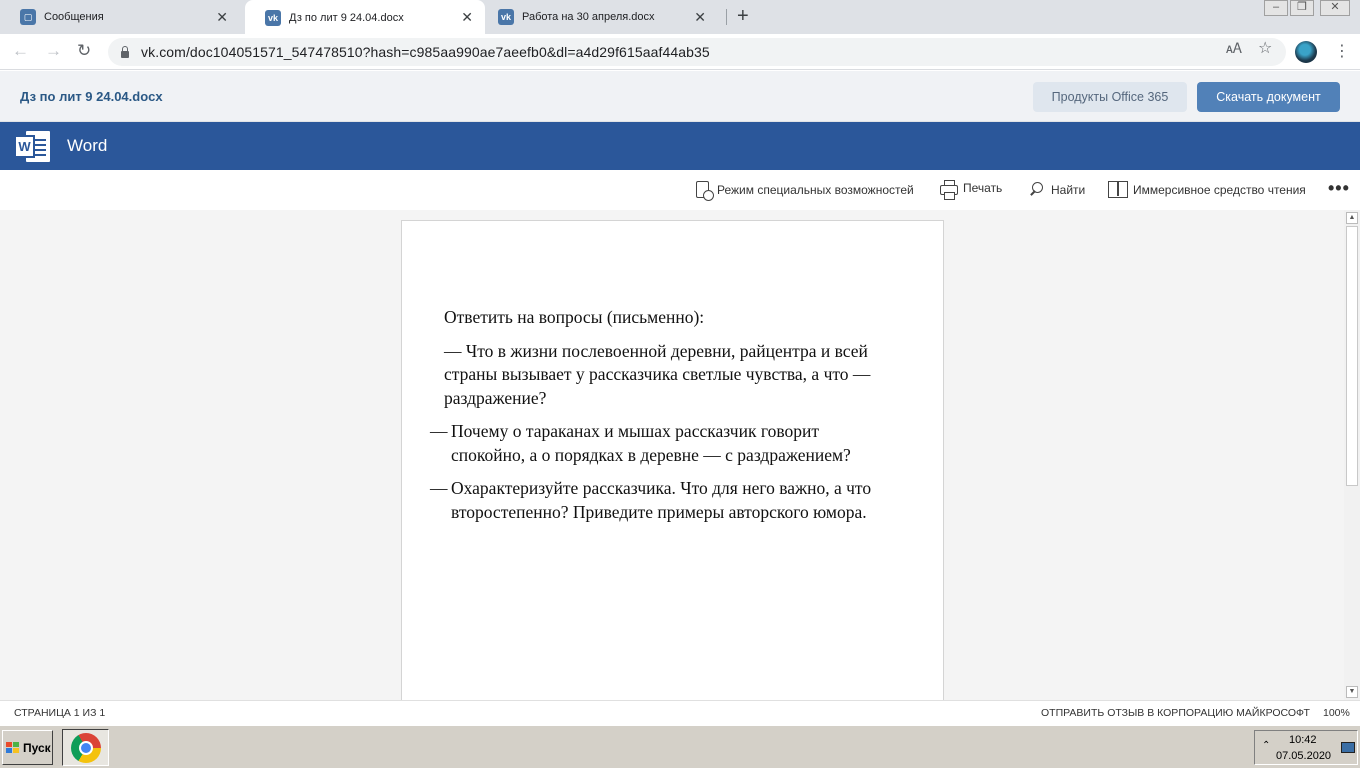 The height and width of the screenshot is (768, 1360). I want to click on immersive-reader-label: Иммерсивное средство чтения, so click(1219, 189).